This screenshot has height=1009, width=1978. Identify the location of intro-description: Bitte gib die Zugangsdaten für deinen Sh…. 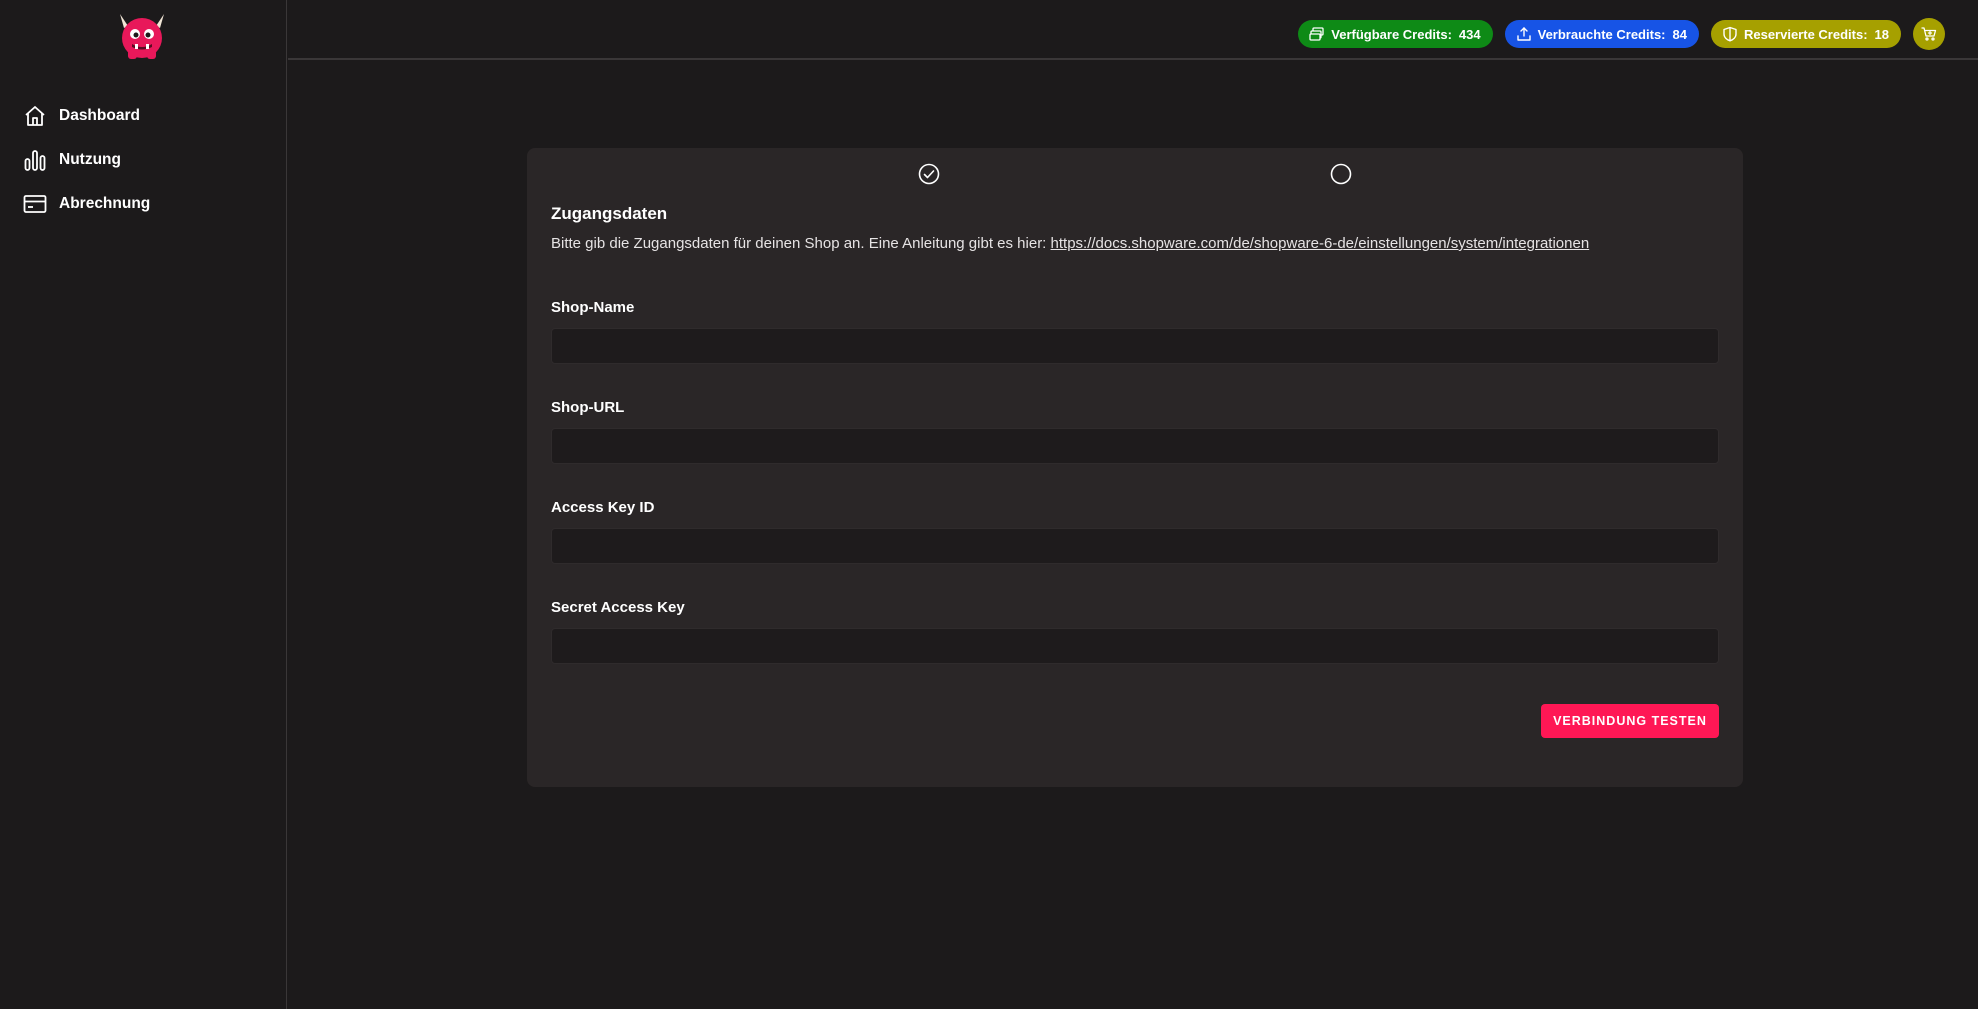
(801, 243).